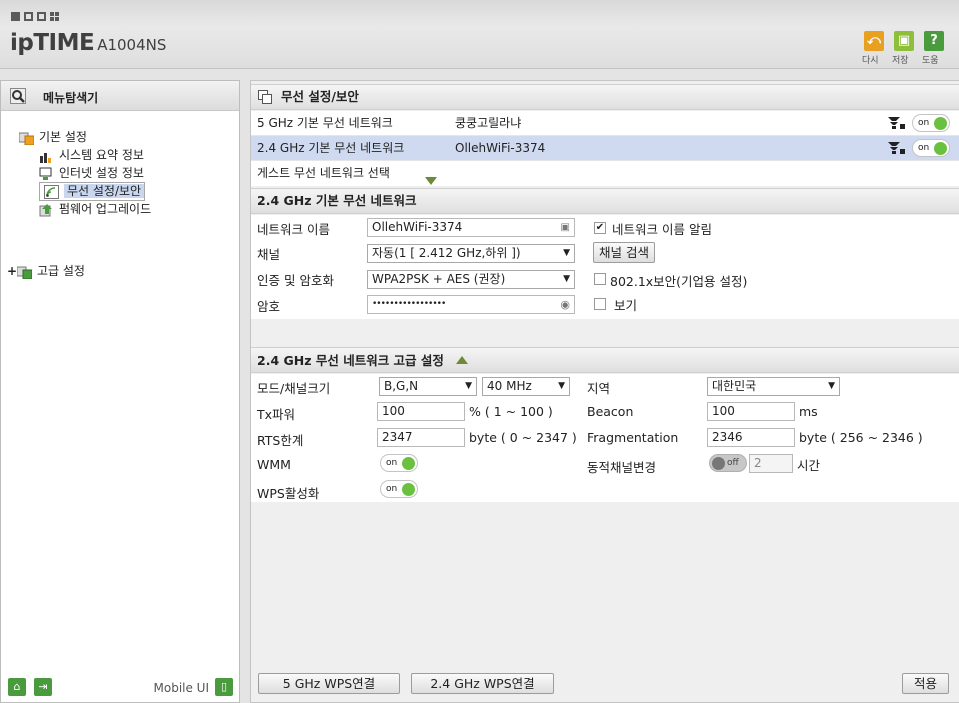  What do you see at coordinates (605, 201) in the screenshot?
I see `basic-section-header: 2.4 GHz 기본 무선 네트워크` at bounding box center [605, 201].